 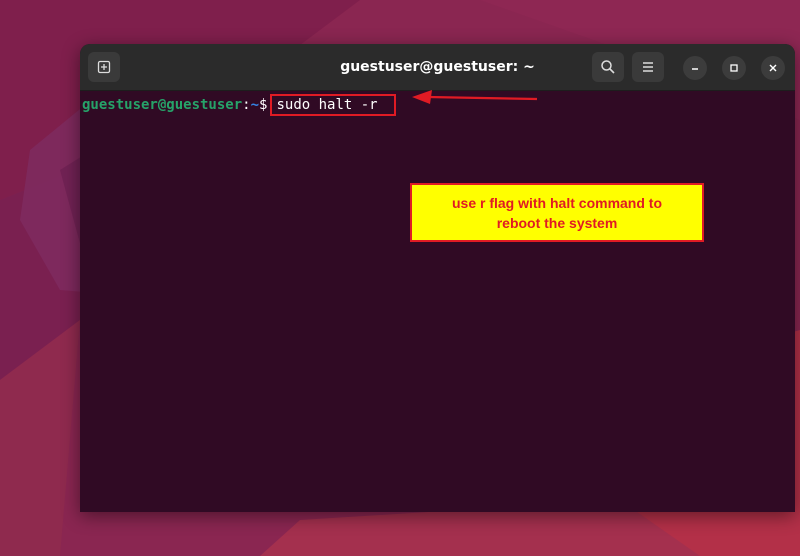 I want to click on maximize-button, so click(x=734, y=68).